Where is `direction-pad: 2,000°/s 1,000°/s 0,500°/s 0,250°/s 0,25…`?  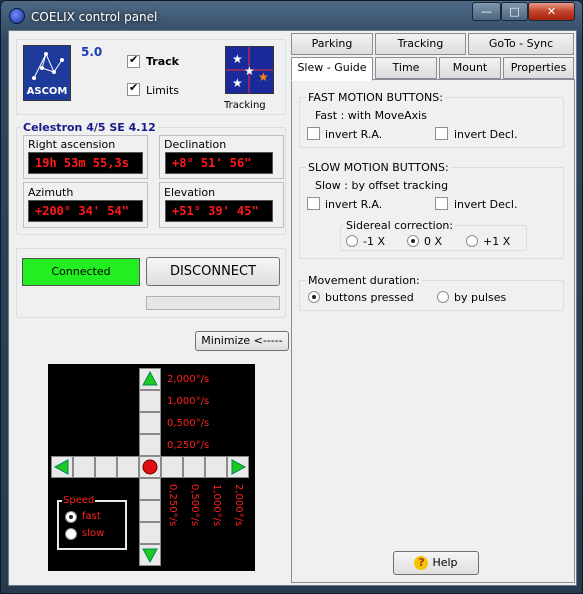
direction-pad: 2,000°/s 1,000°/s 0,500°/s 0,250°/s 0,25… is located at coordinates (151, 467).